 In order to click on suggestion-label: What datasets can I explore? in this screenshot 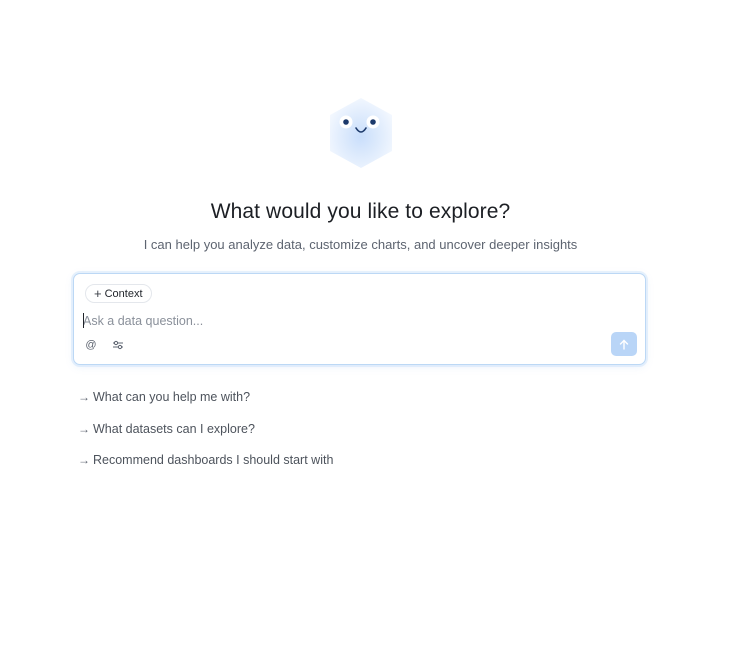, I will do `click(174, 428)`.